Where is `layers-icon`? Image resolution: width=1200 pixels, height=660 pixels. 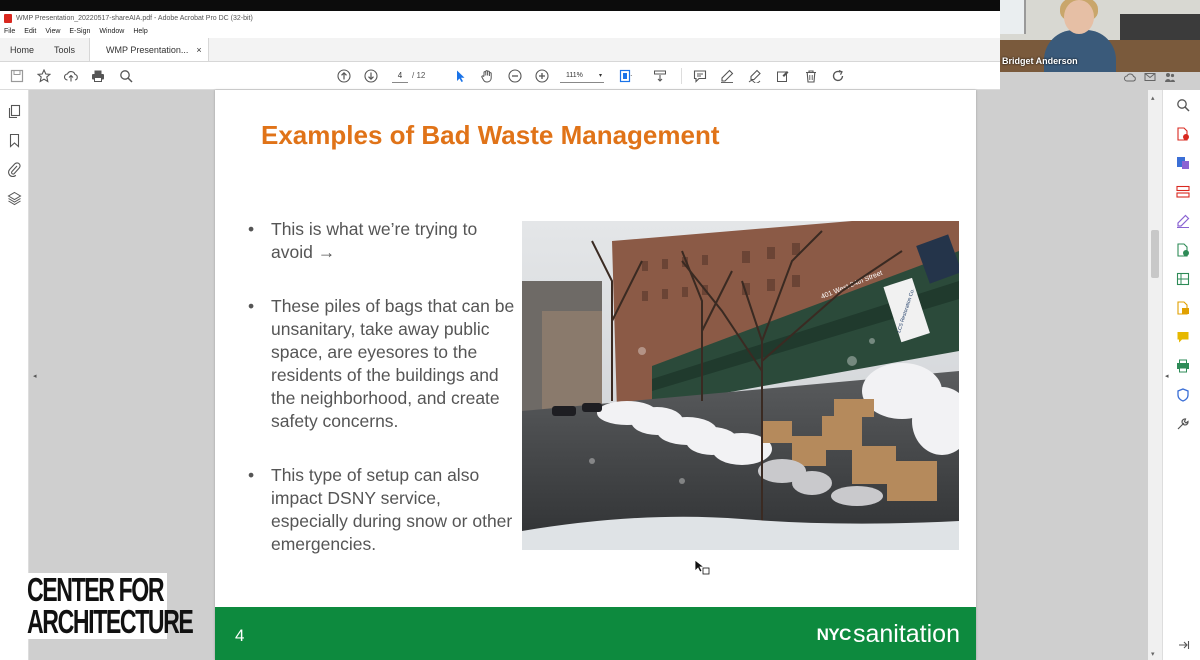
layers-icon is located at coordinates (14, 198).